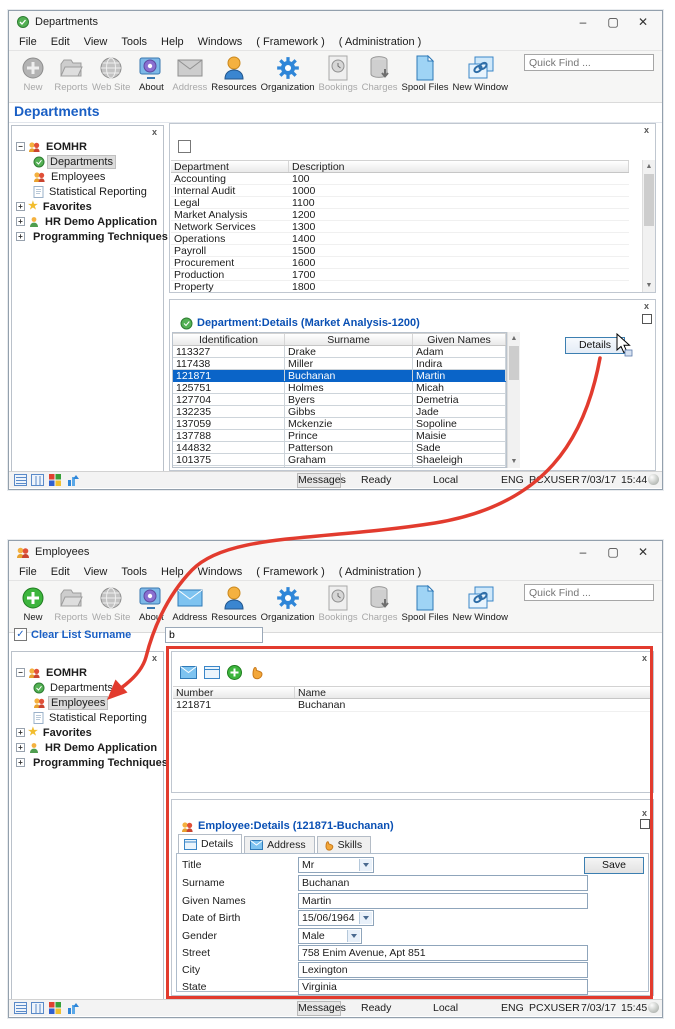 The image size is (675, 1029). What do you see at coordinates (212, 672) in the screenshot?
I see `window-icon` at bounding box center [212, 672].